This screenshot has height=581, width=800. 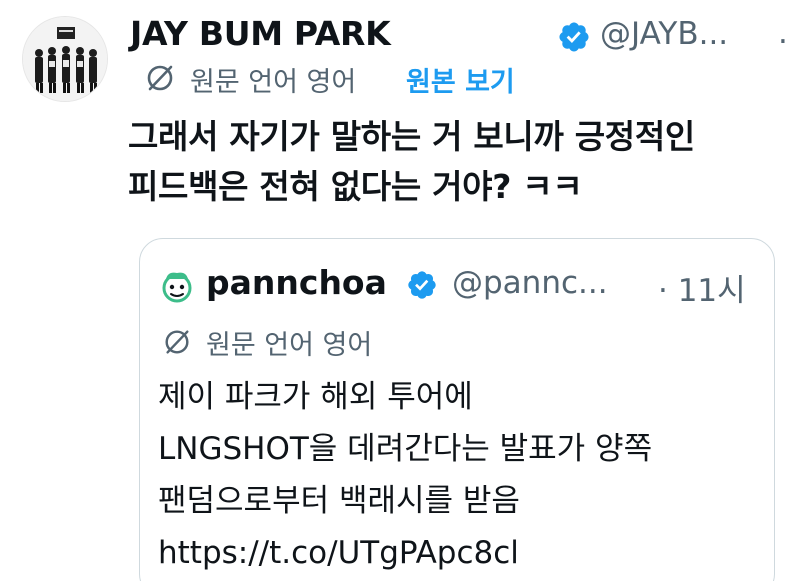 I want to click on quoted-text-line: 팬덤으로부터 백래시를 받음, so click(x=339, y=501).